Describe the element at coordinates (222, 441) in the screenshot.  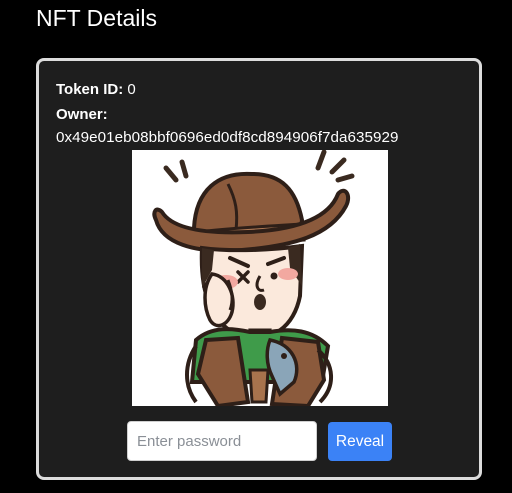
I see `password-input` at that location.